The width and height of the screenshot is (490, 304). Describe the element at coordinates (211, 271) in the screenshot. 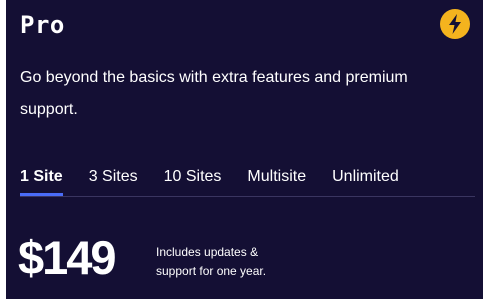

I see `price-note-line-2: support for one year.` at that location.